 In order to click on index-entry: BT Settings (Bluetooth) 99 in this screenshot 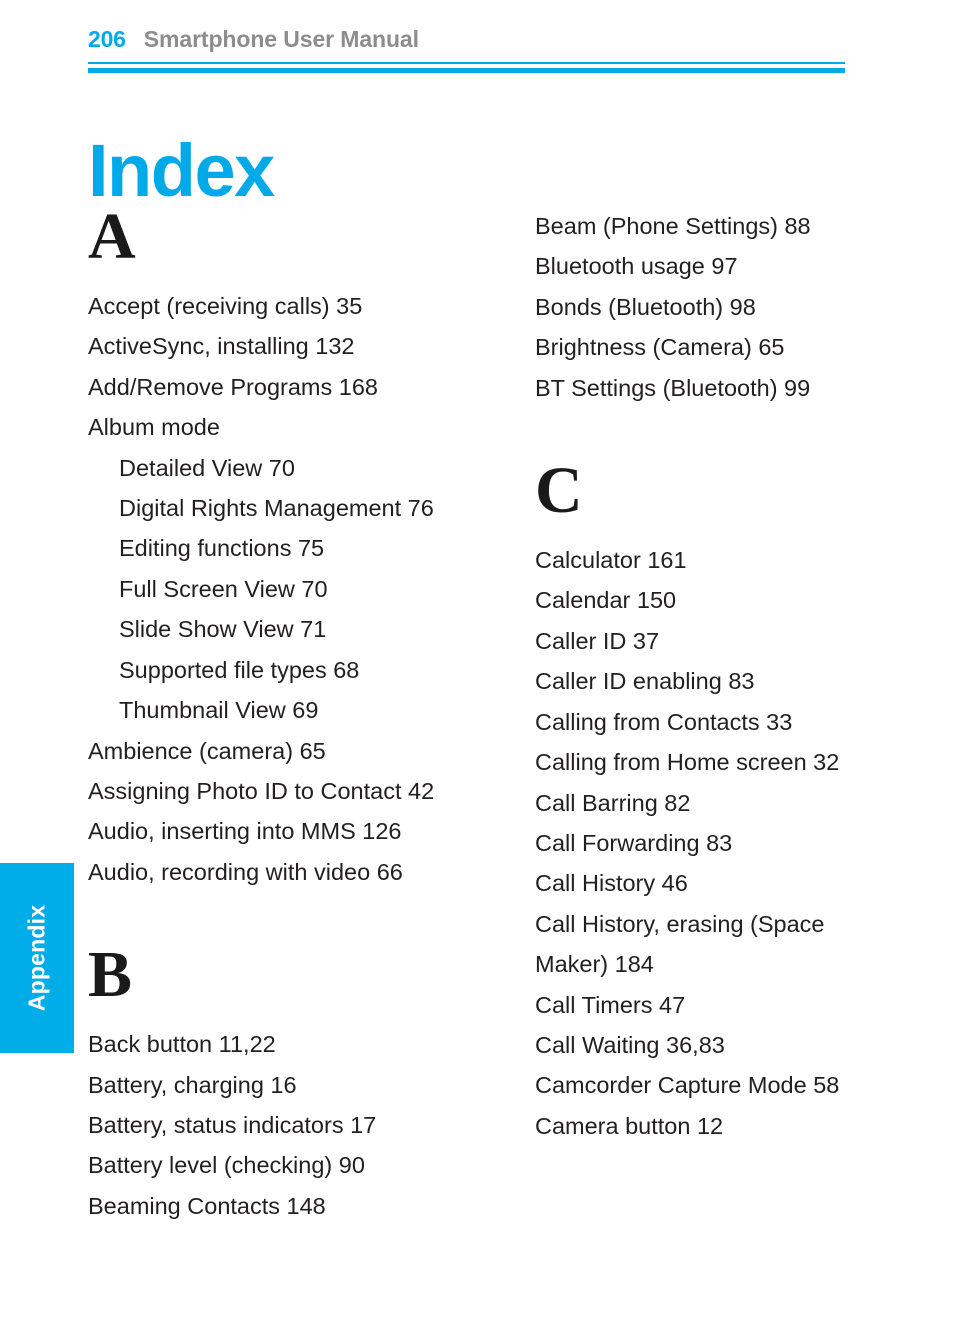, I will do `click(673, 387)`.